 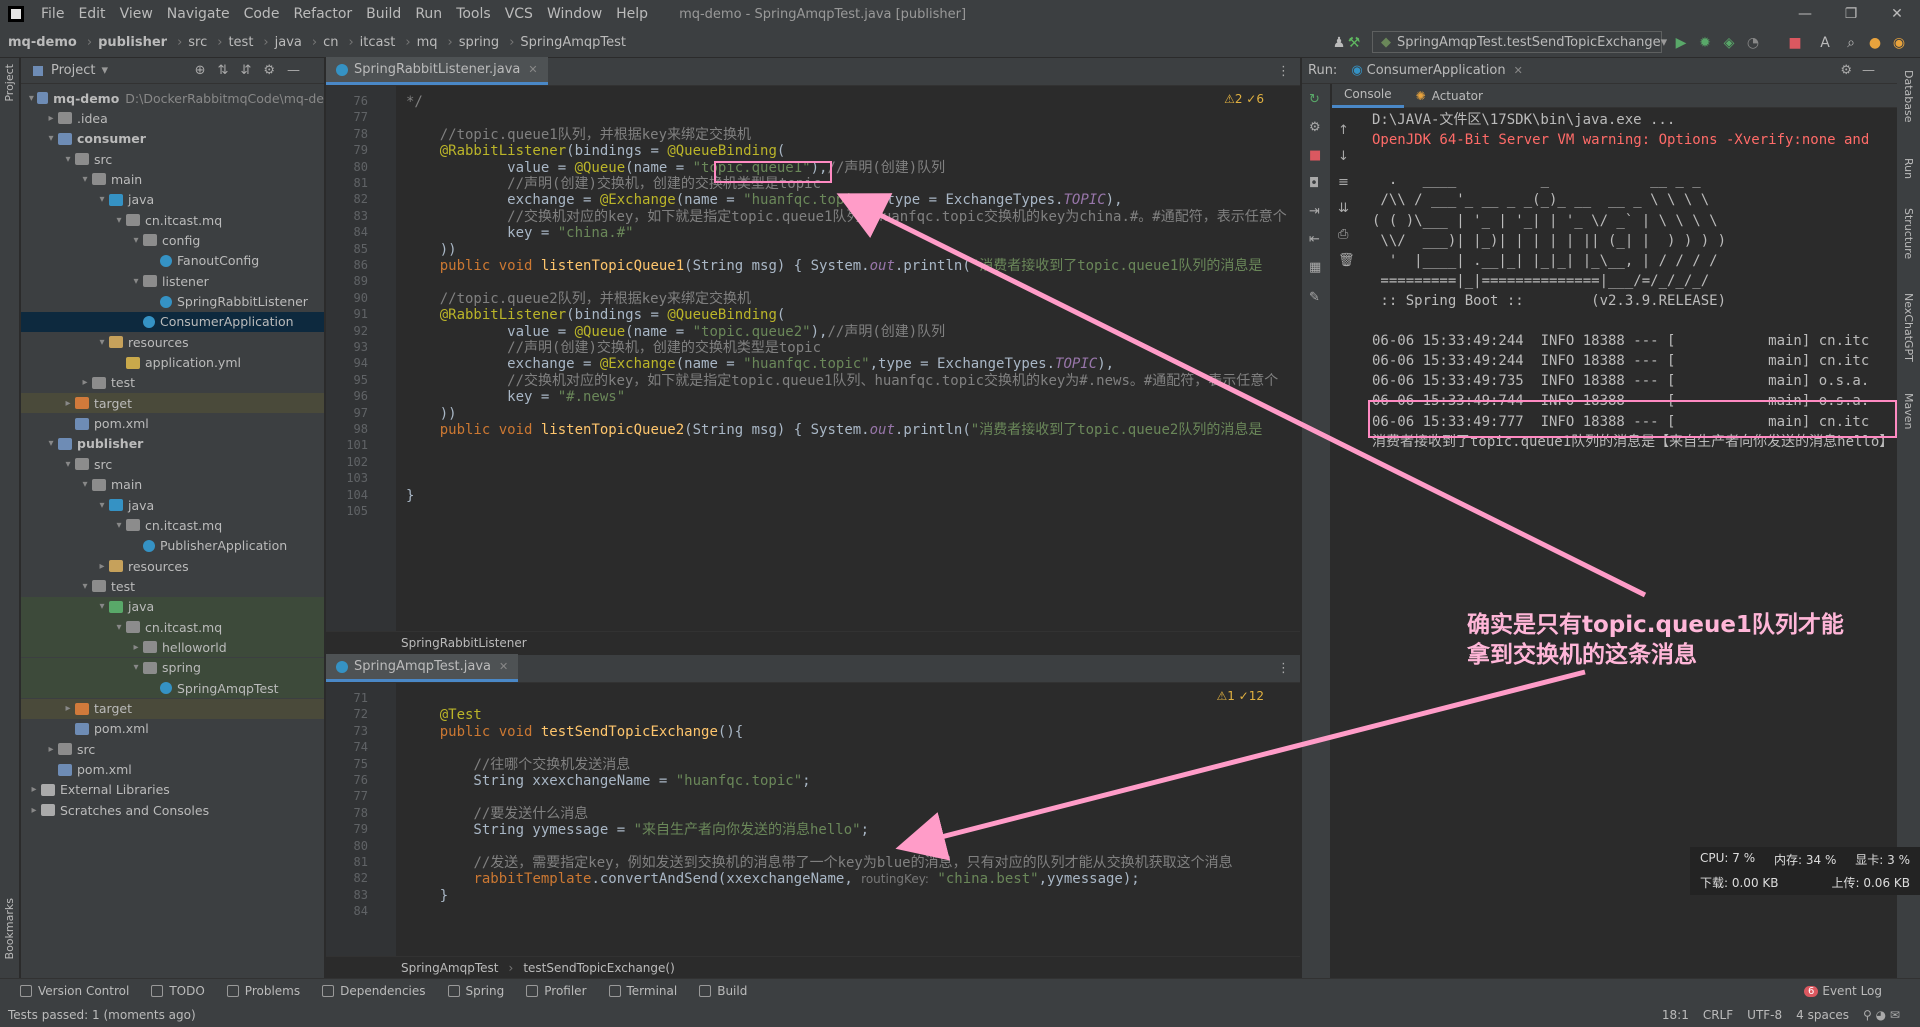 What do you see at coordinates (1348, 209) in the screenshot?
I see `scroll-end-icon: ⇊` at bounding box center [1348, 209].